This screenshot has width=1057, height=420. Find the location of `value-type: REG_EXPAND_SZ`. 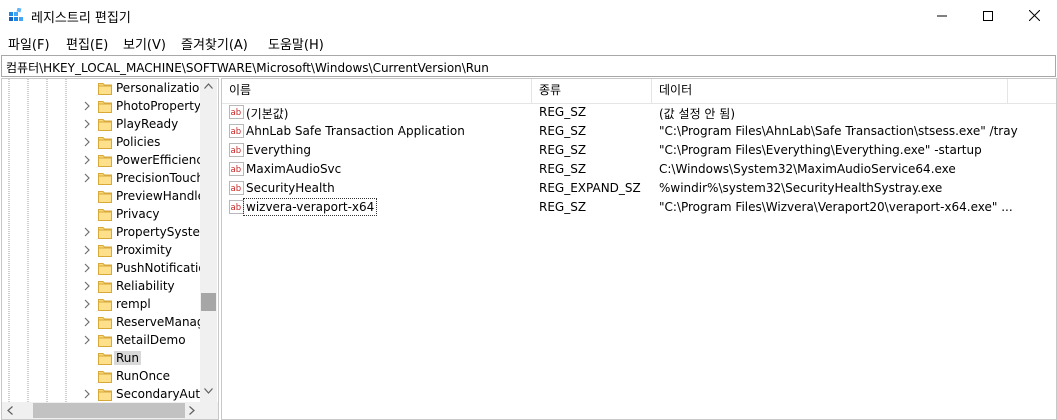

value-type: REG_EXPAND_SZ is located at coordinates (590, 188).